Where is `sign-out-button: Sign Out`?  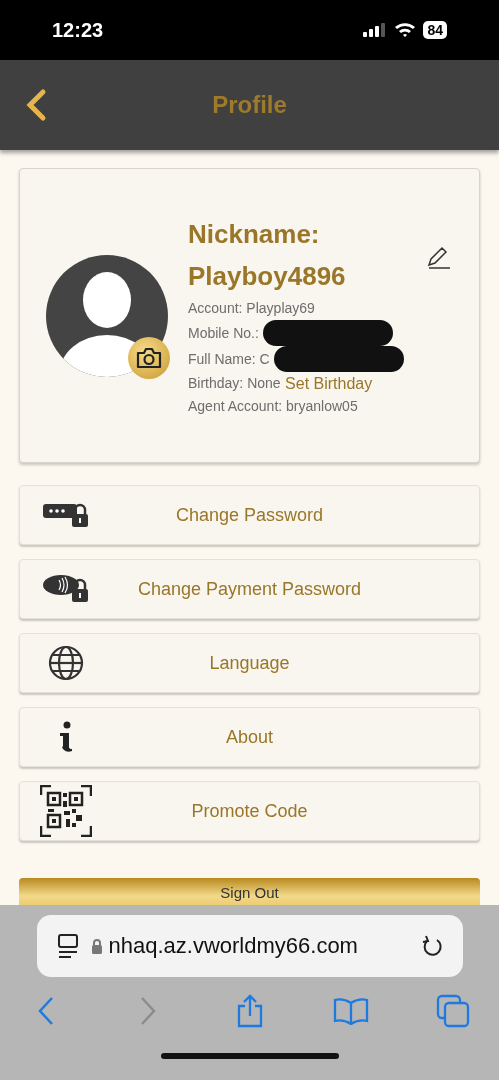 sign-out-button: Sign Out is located at coordinates (249, 891).